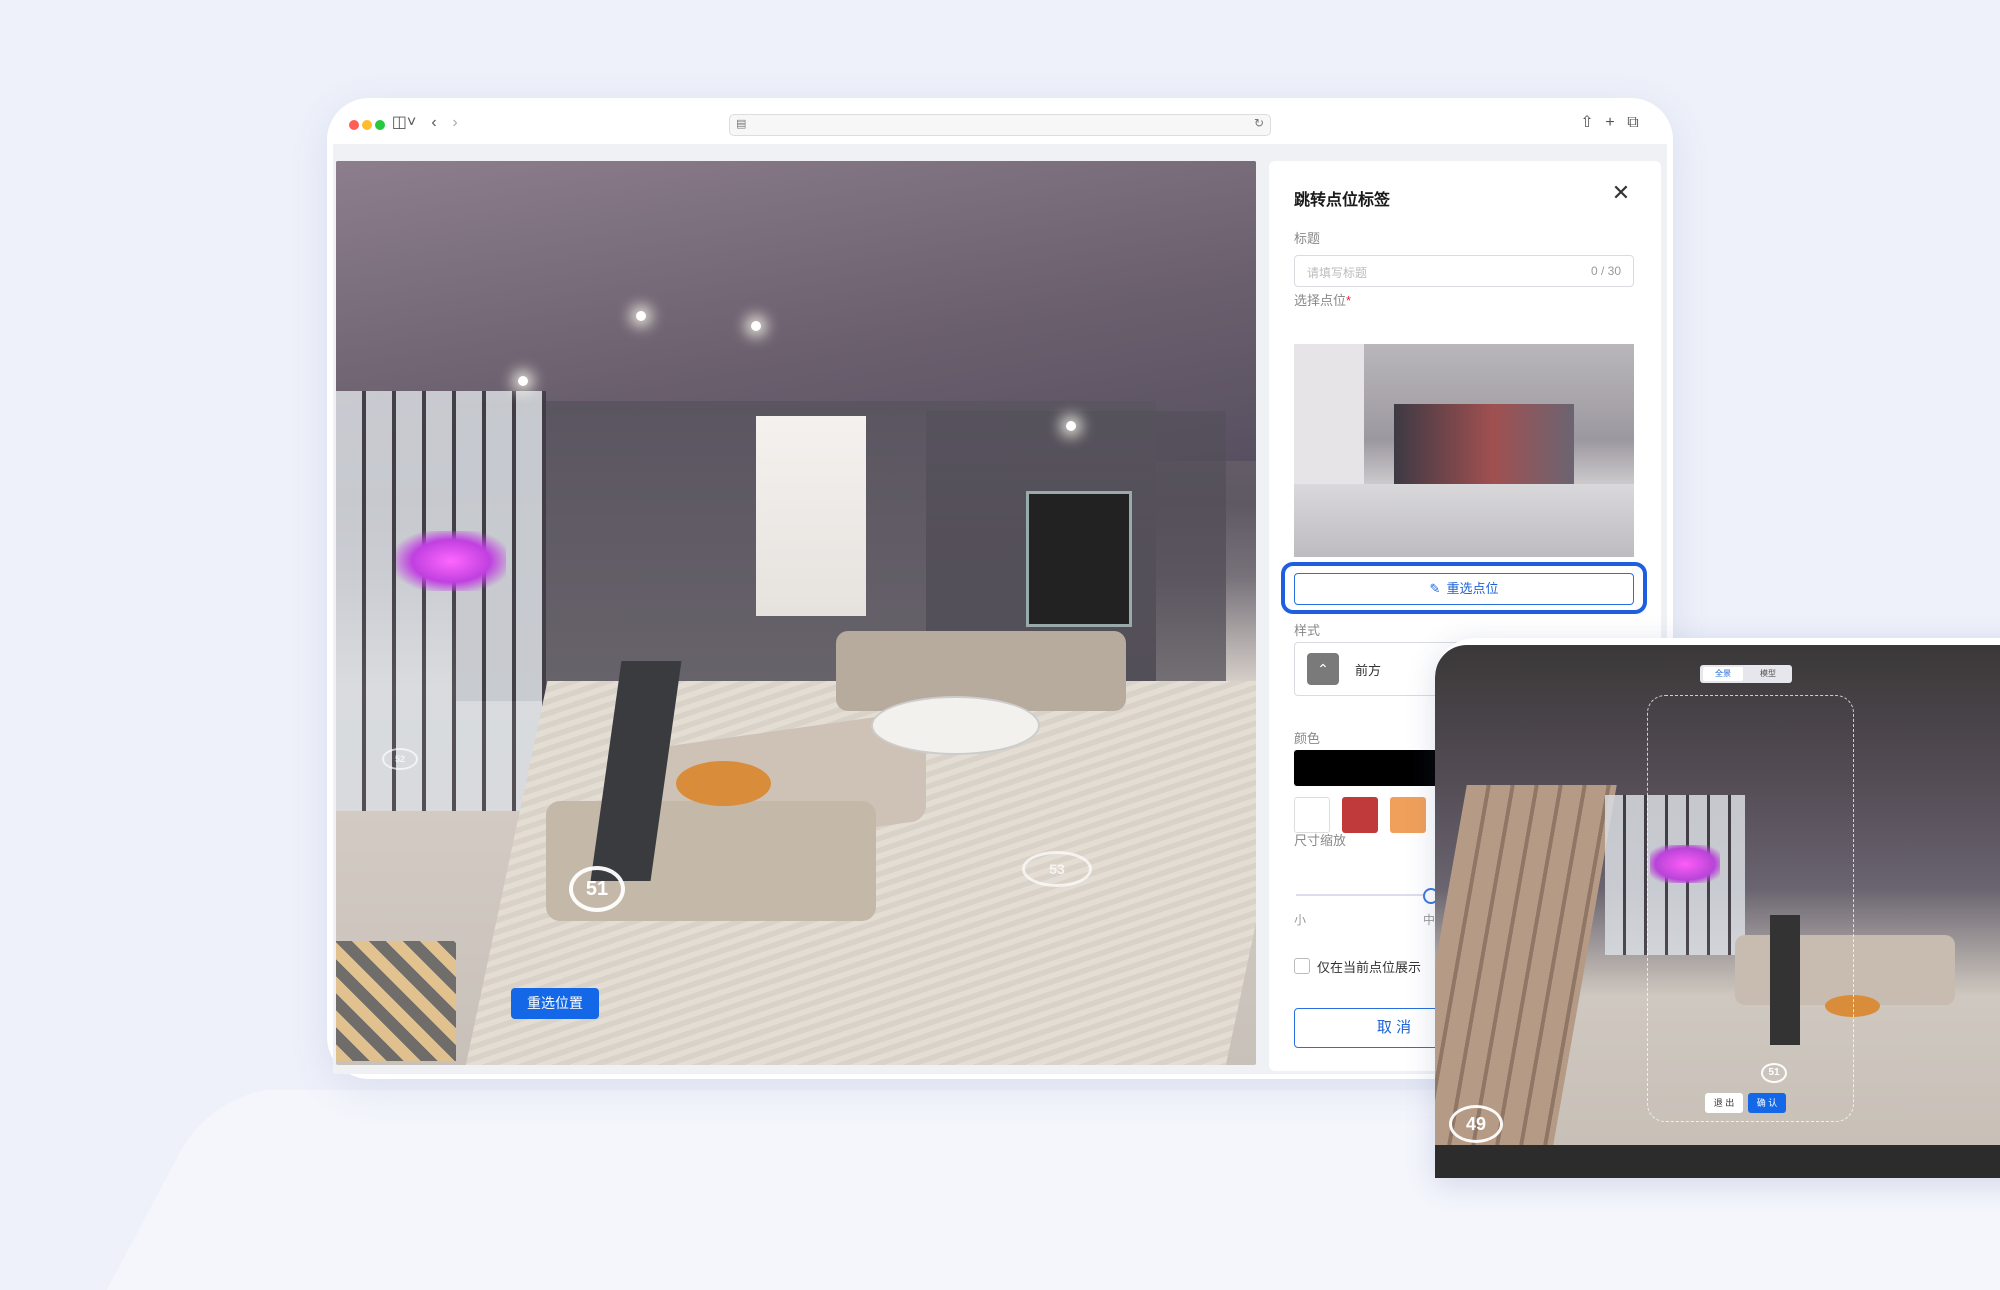 The image size is (2000, 1290). I want to click on hotspot-marker: 49, so click(1476, 1124).